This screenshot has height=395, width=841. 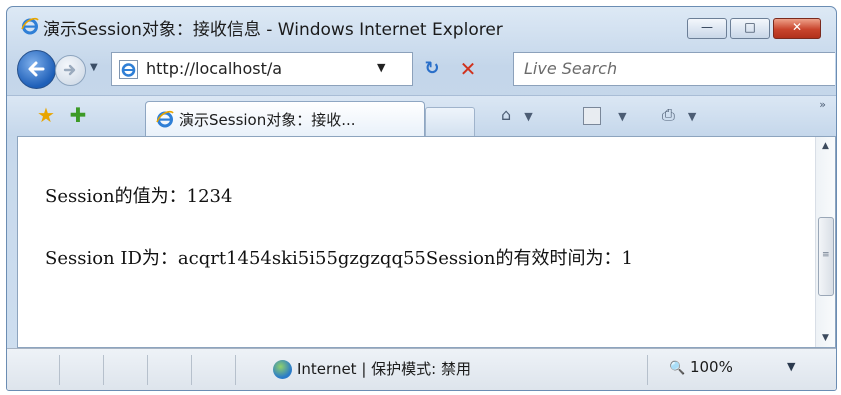 I want to click on maximize-icon: □, so click(x=750, y=27).